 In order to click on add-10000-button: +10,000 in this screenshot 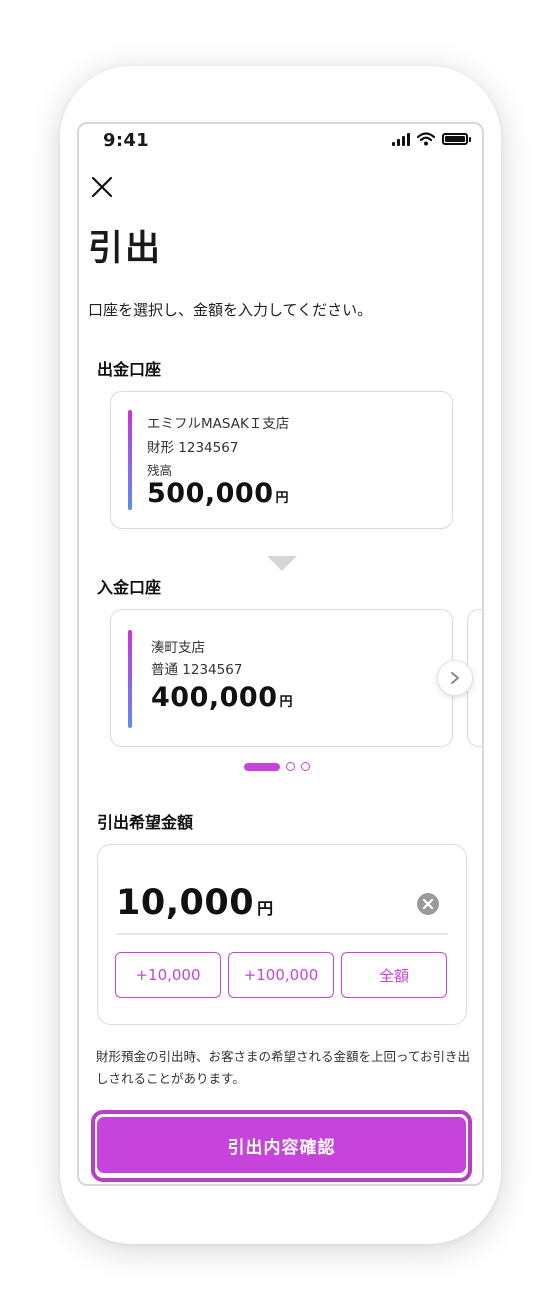, I will do `click(168, 975)`.